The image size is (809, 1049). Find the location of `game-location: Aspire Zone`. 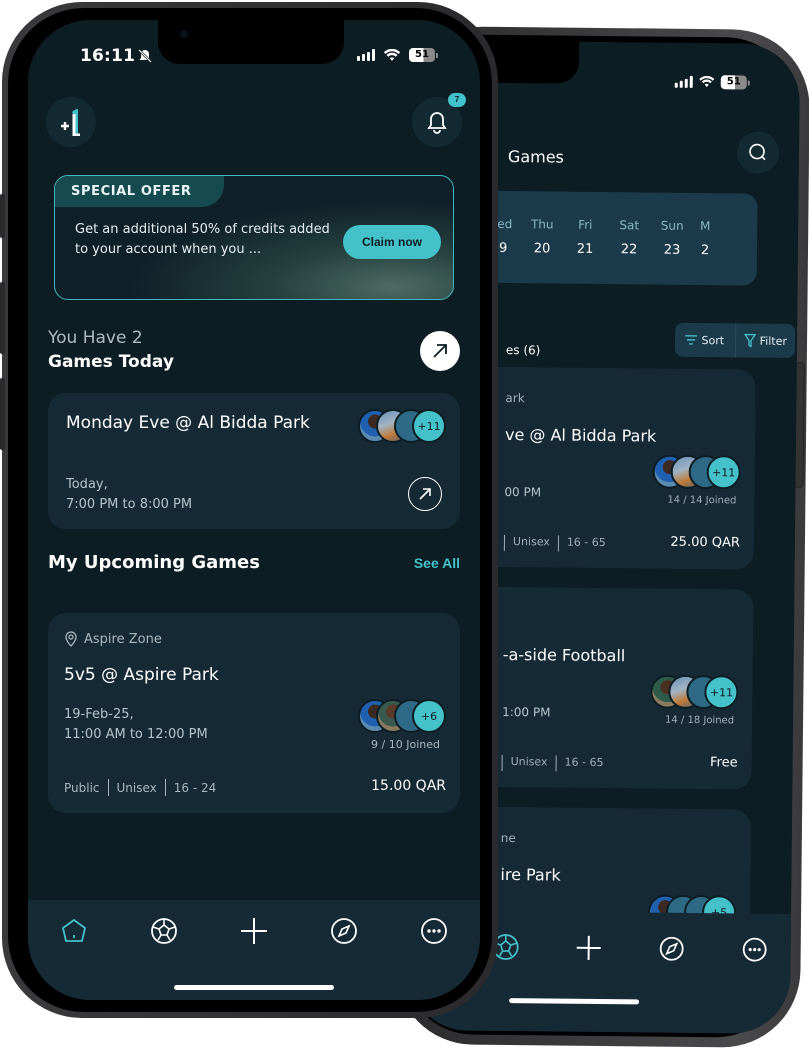

game-location: Aspire Zone is located at coordinates (113, 639).